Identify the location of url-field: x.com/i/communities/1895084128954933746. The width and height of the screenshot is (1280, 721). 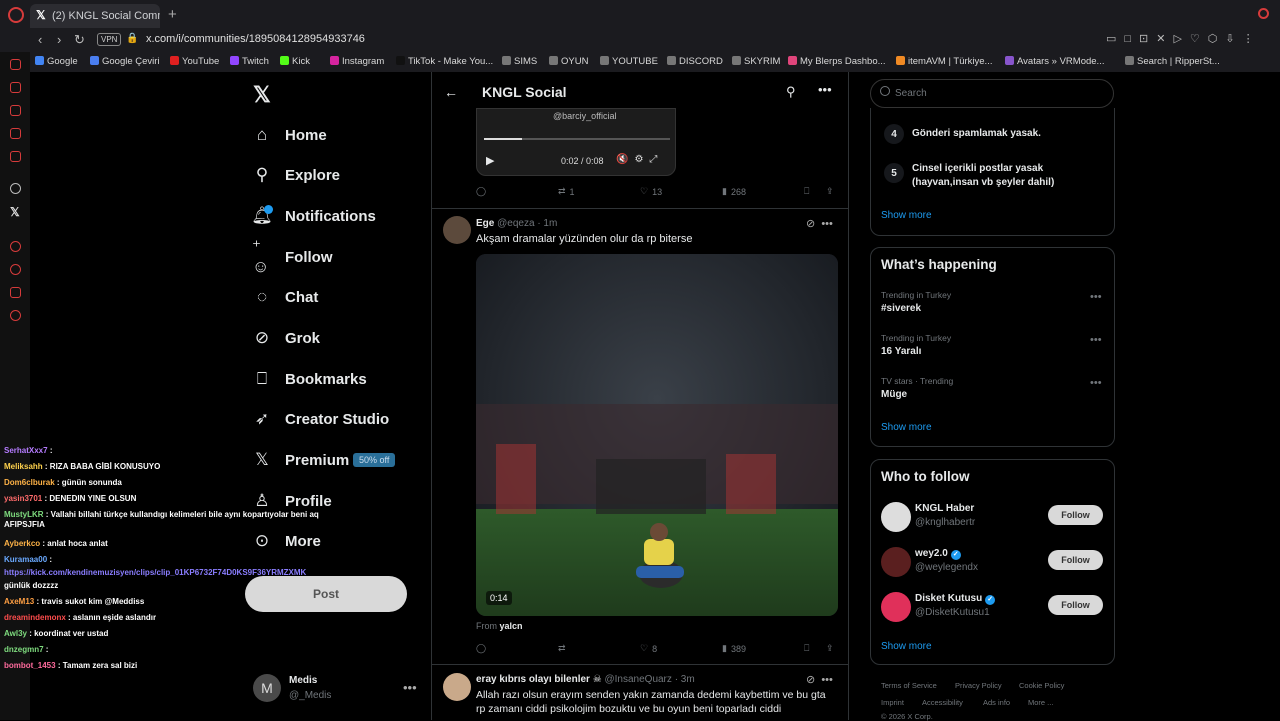
(255, 39).